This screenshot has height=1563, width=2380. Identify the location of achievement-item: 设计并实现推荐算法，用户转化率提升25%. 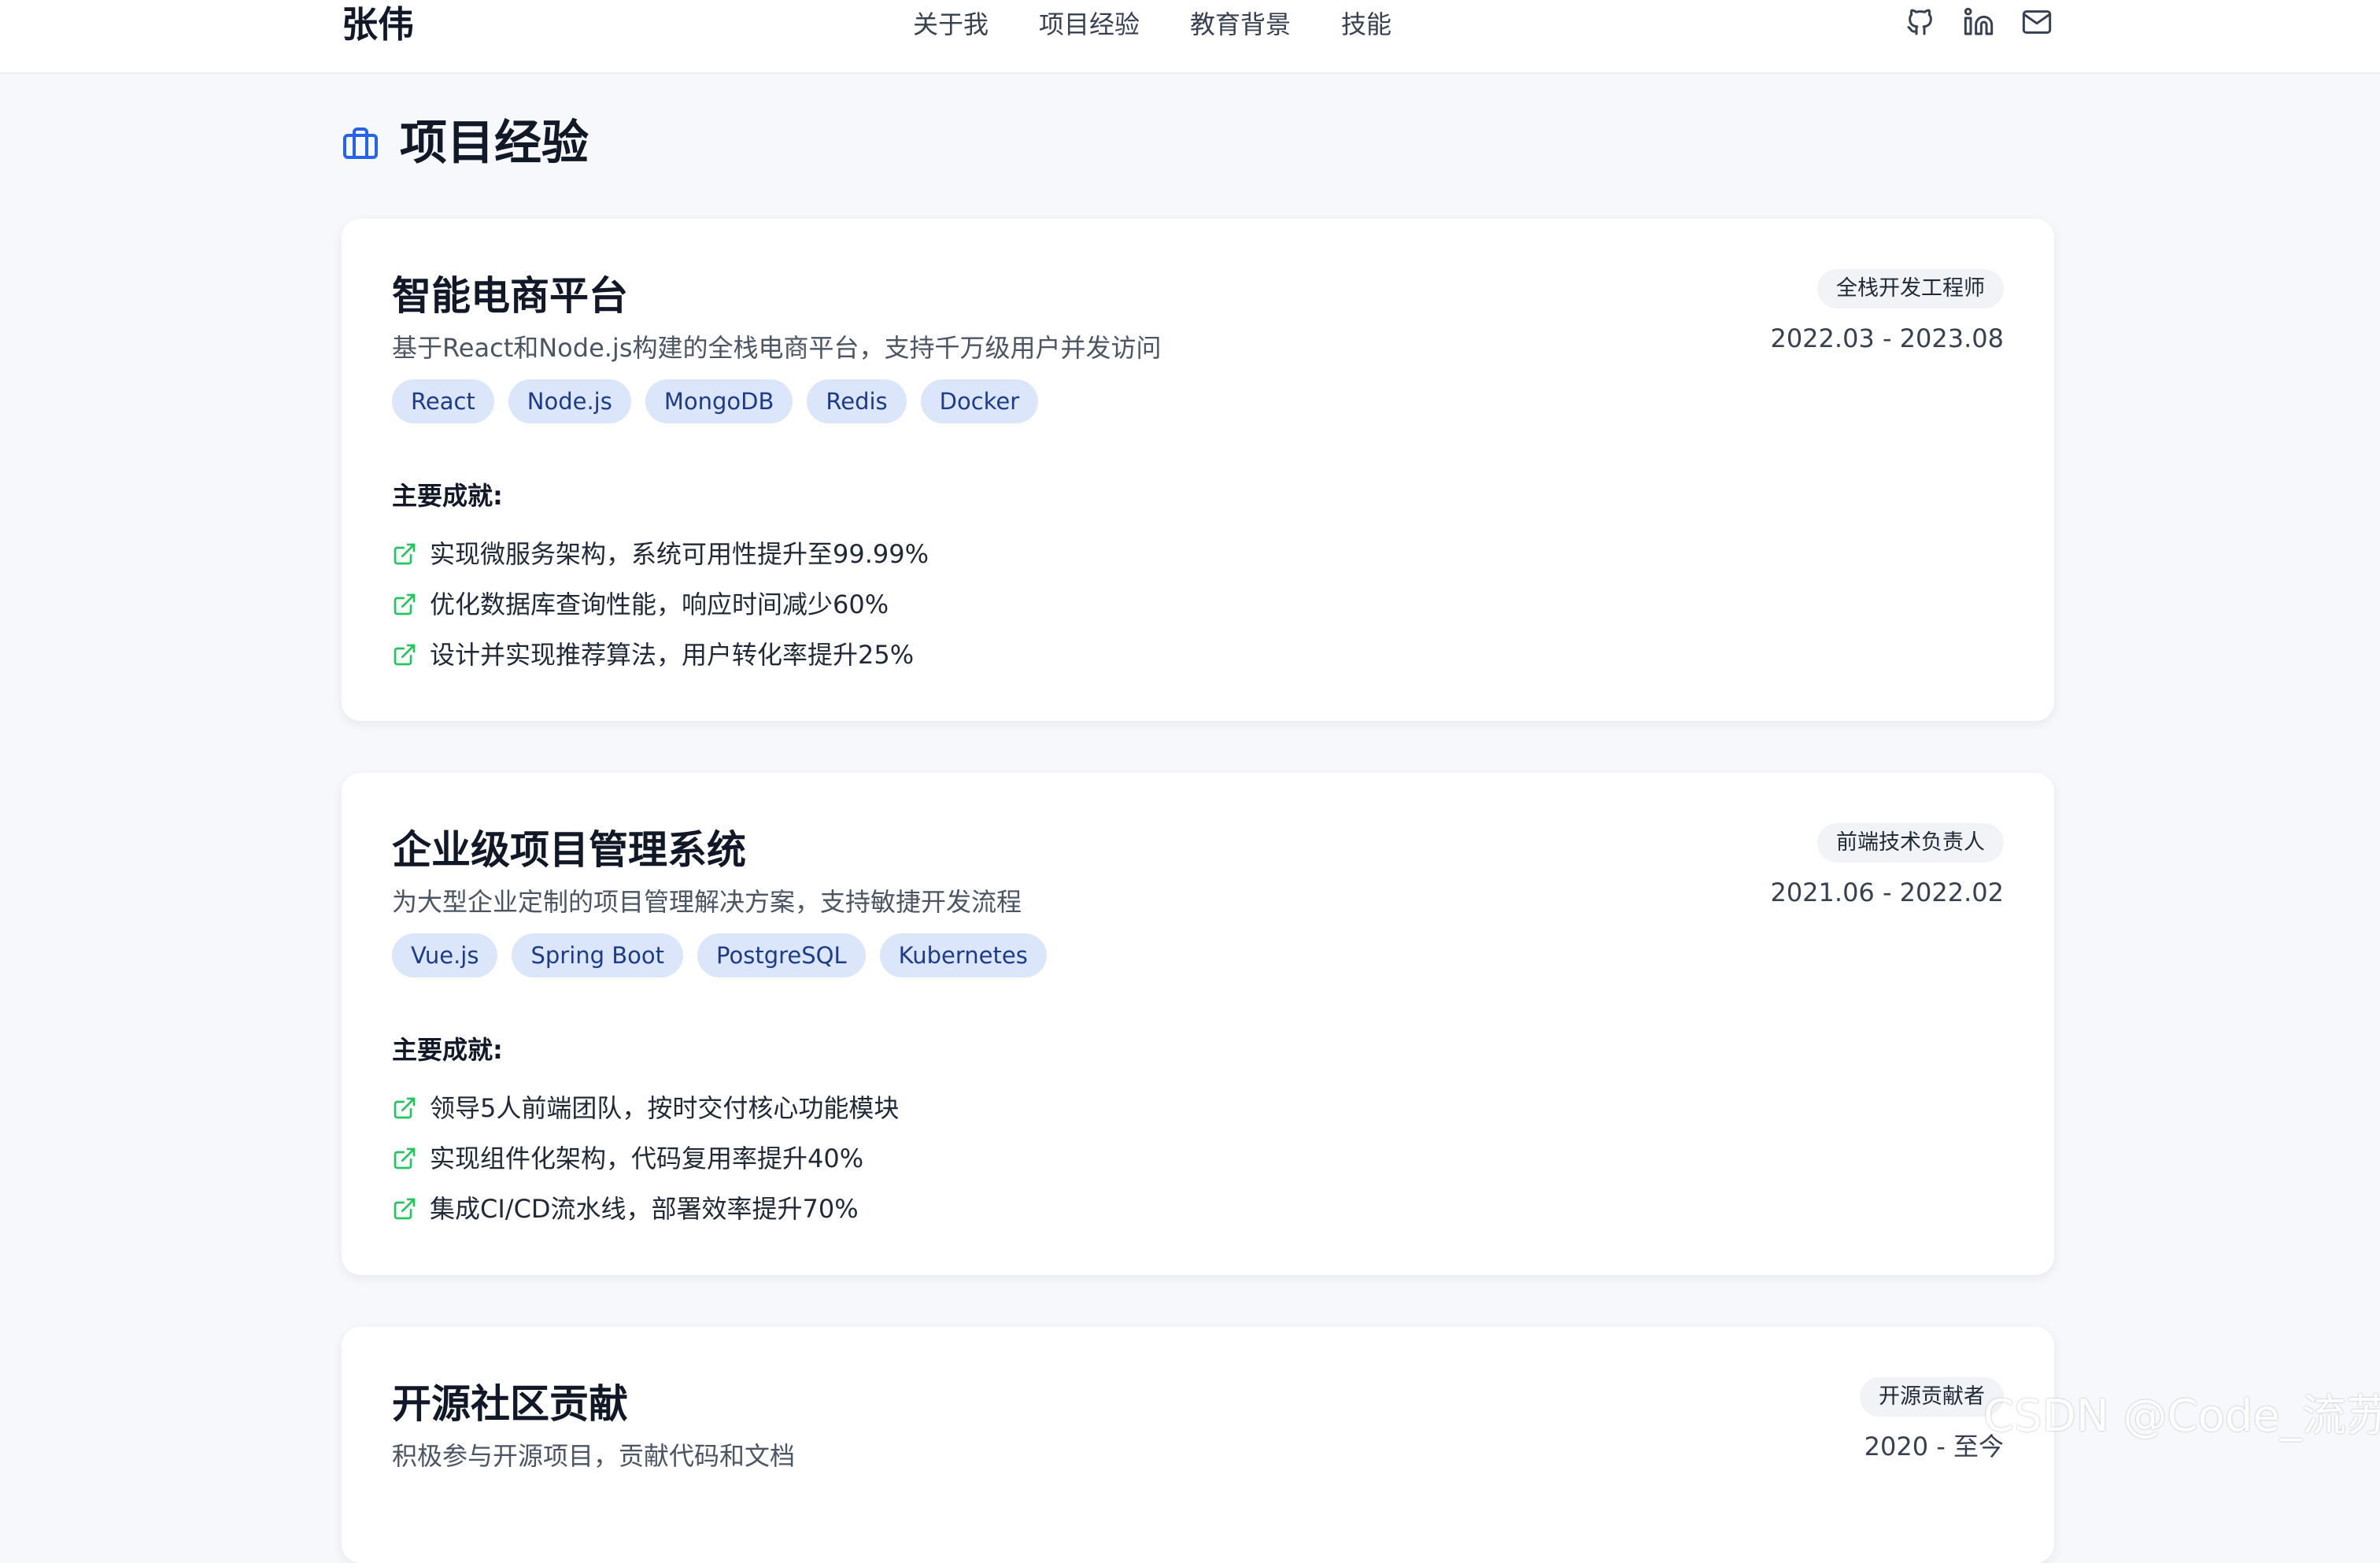
(660, 655).